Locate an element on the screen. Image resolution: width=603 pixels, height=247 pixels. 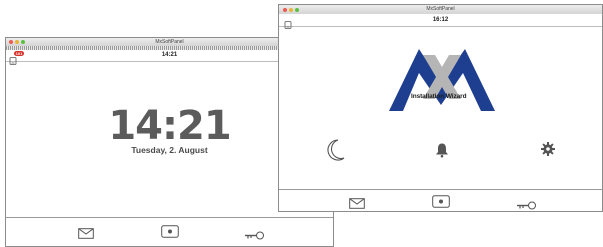
bell-icon is located at coordinates (442, 152).